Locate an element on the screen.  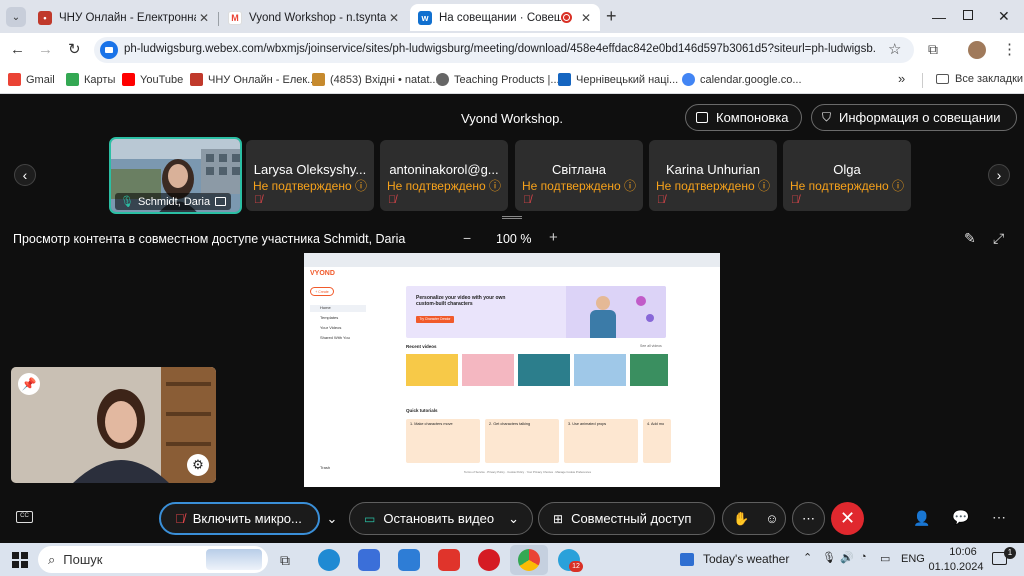
bookmark-maps: Карты is located at coordinates (90, 79).